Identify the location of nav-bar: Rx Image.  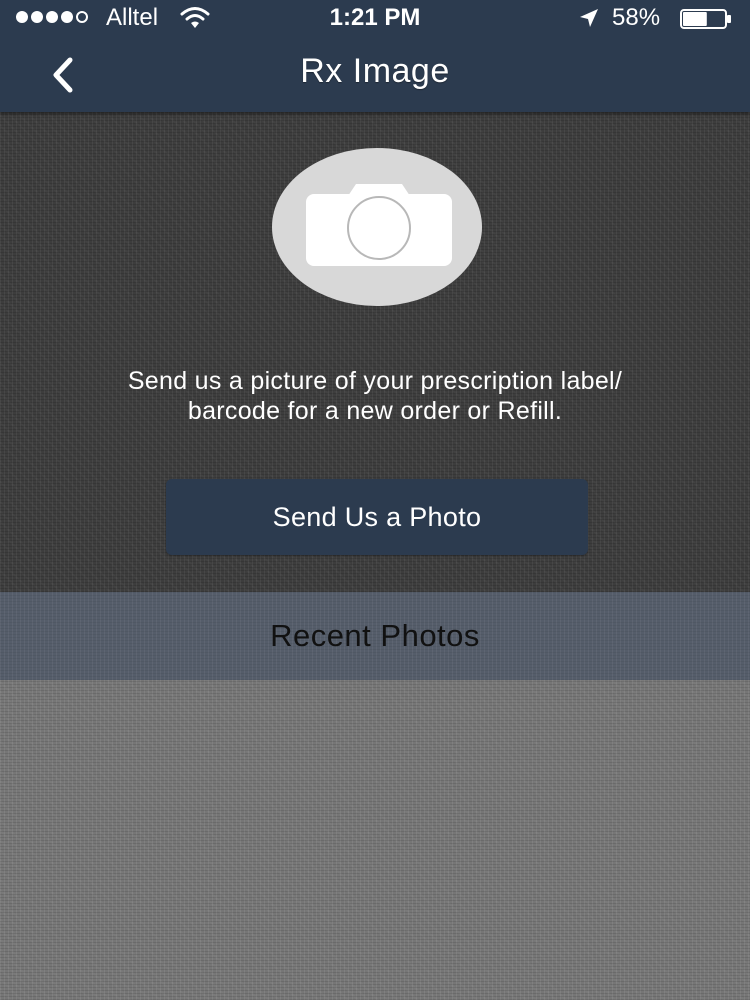
(375, 75).